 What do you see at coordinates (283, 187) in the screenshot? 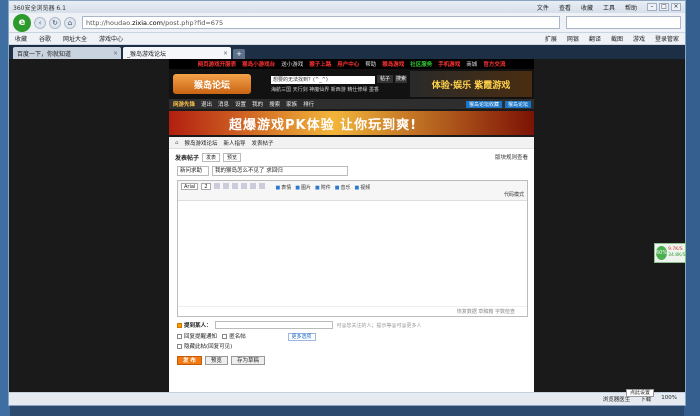
I see `emoji-button: 表情` at bounding box center [283, 187].